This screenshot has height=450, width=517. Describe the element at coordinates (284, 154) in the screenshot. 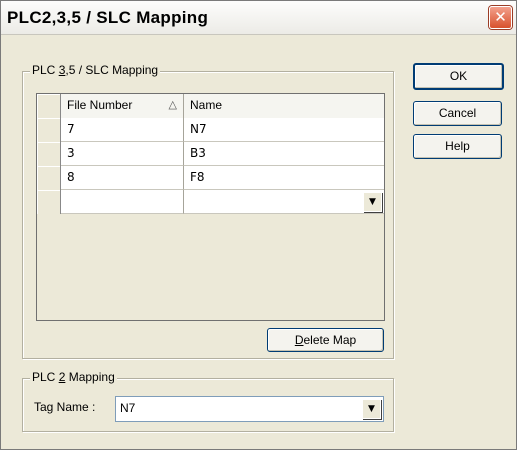

I see `name-cell: B3` at that location.